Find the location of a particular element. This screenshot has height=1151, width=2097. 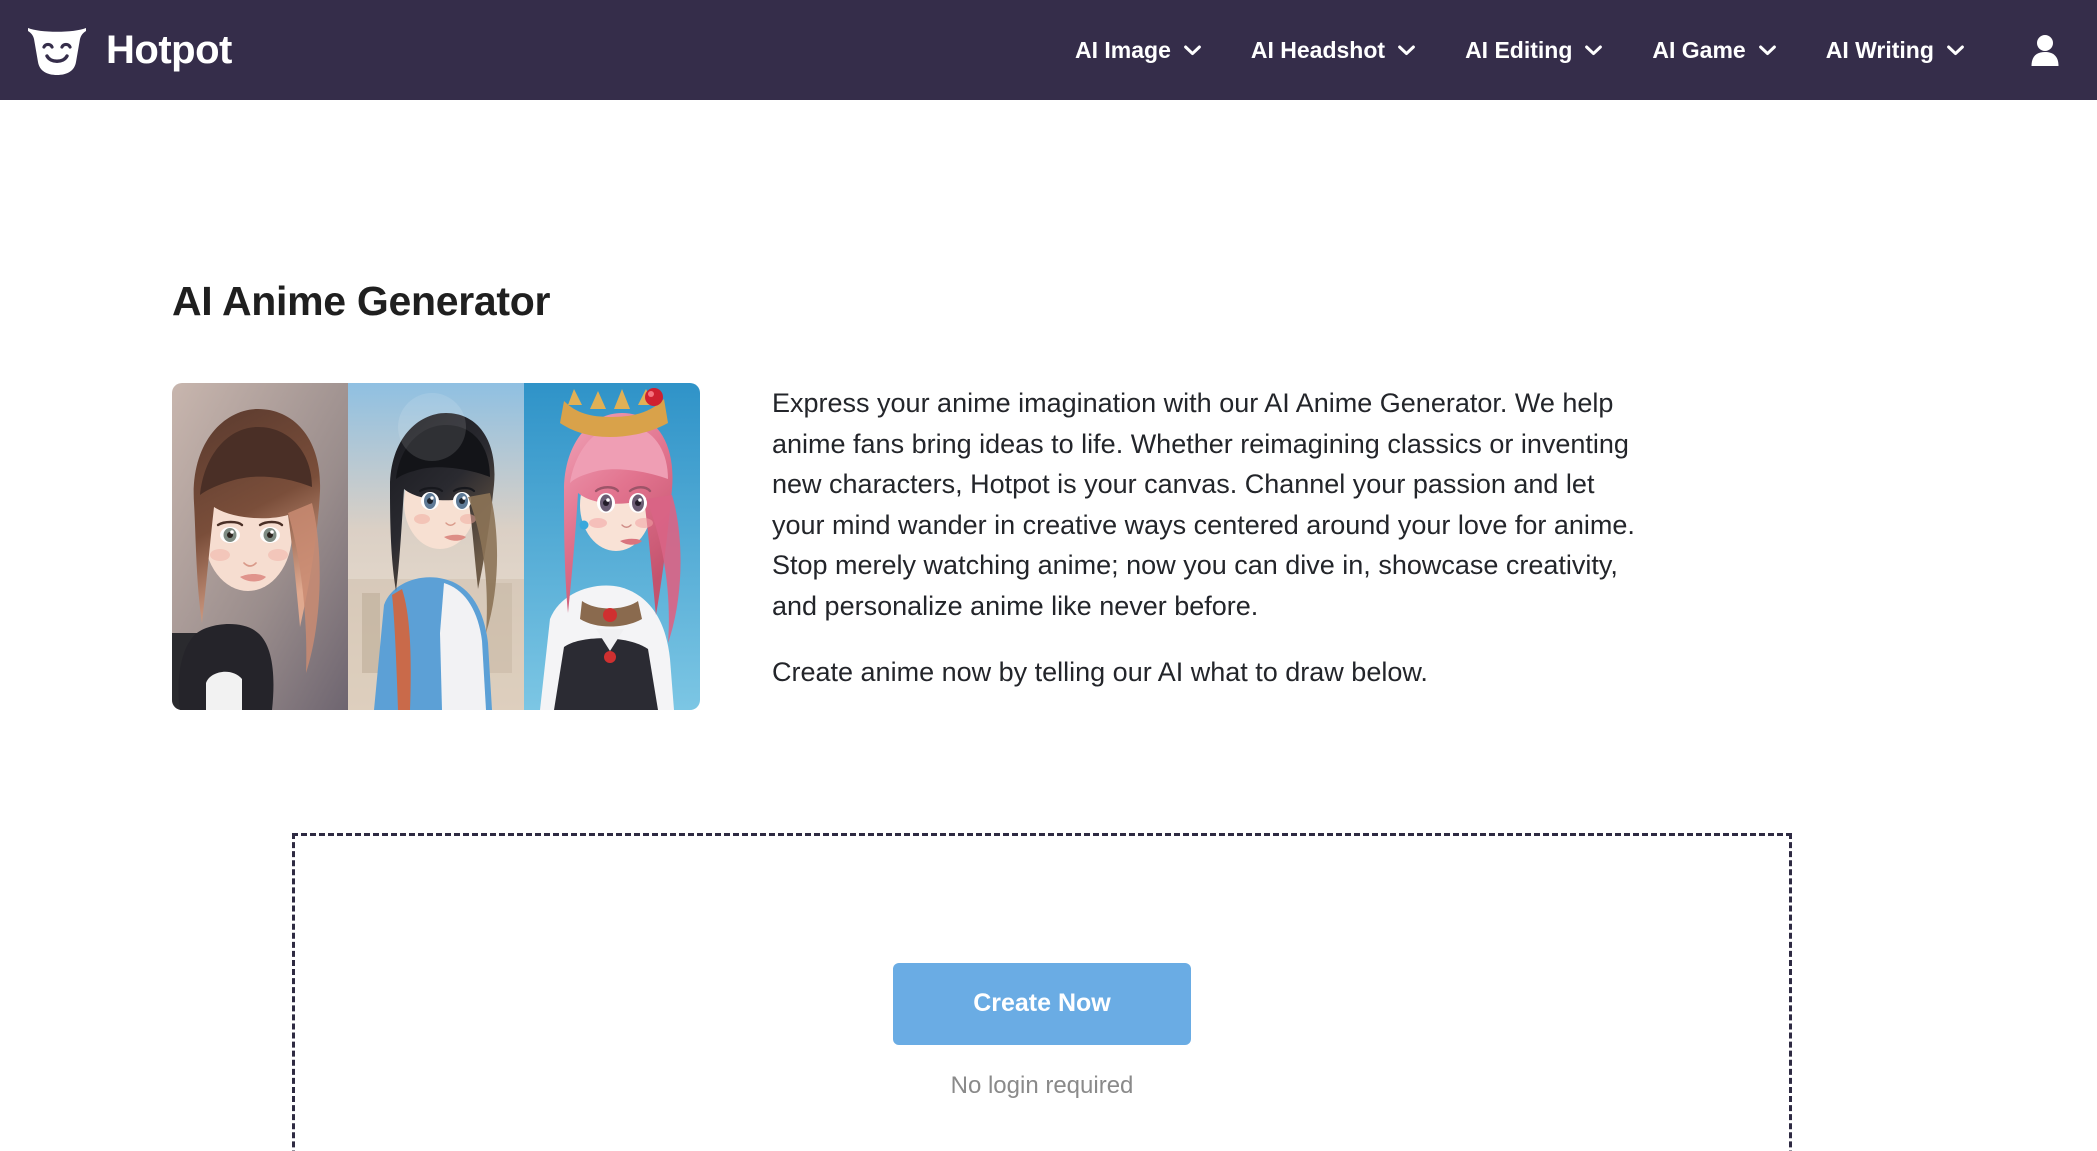

nav-label: AI Editing is located at coordinates (1519, 49).